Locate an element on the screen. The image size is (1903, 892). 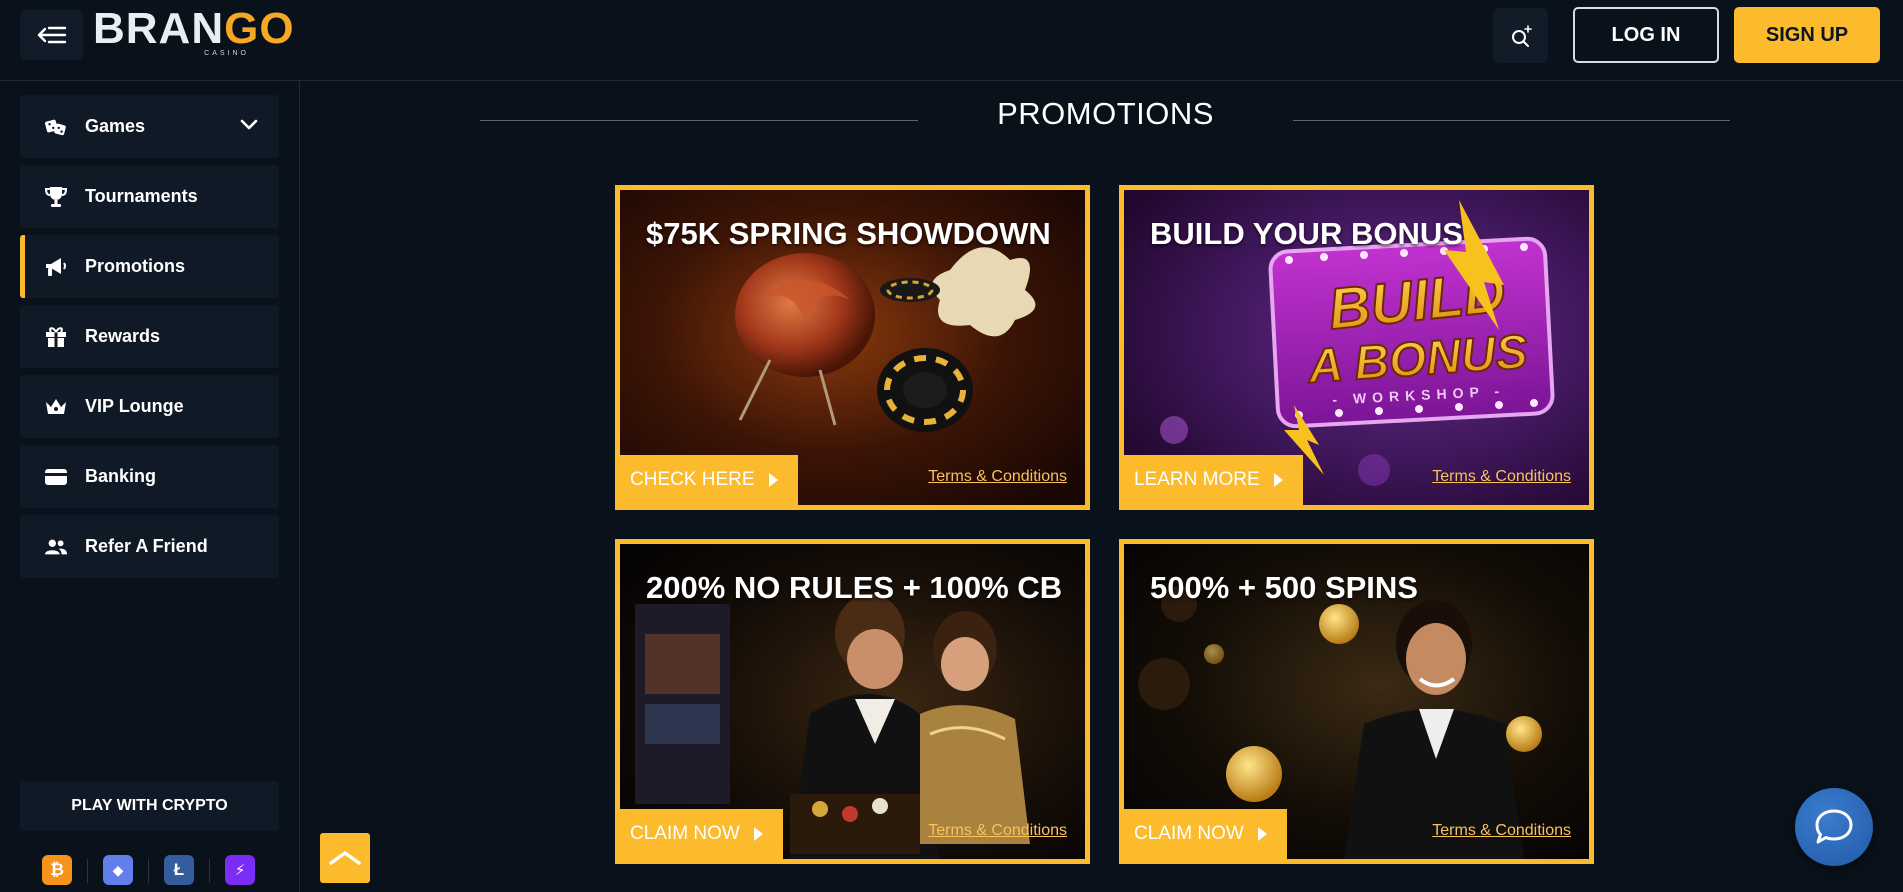
sidebar-item-label: VIP Lounge is located at coordinates (134, 406).